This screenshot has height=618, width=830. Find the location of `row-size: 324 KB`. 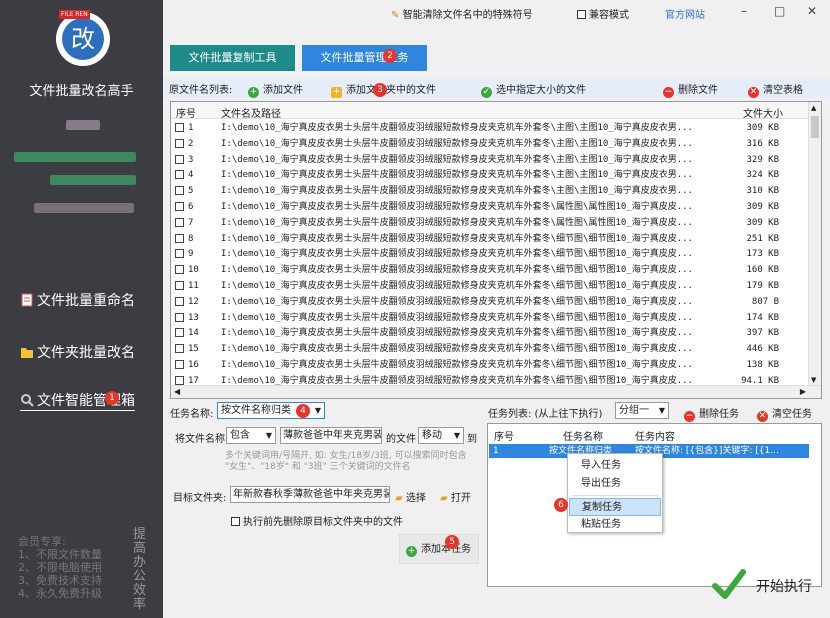

row-size: 324 KB is located at coordinates (762, 175).